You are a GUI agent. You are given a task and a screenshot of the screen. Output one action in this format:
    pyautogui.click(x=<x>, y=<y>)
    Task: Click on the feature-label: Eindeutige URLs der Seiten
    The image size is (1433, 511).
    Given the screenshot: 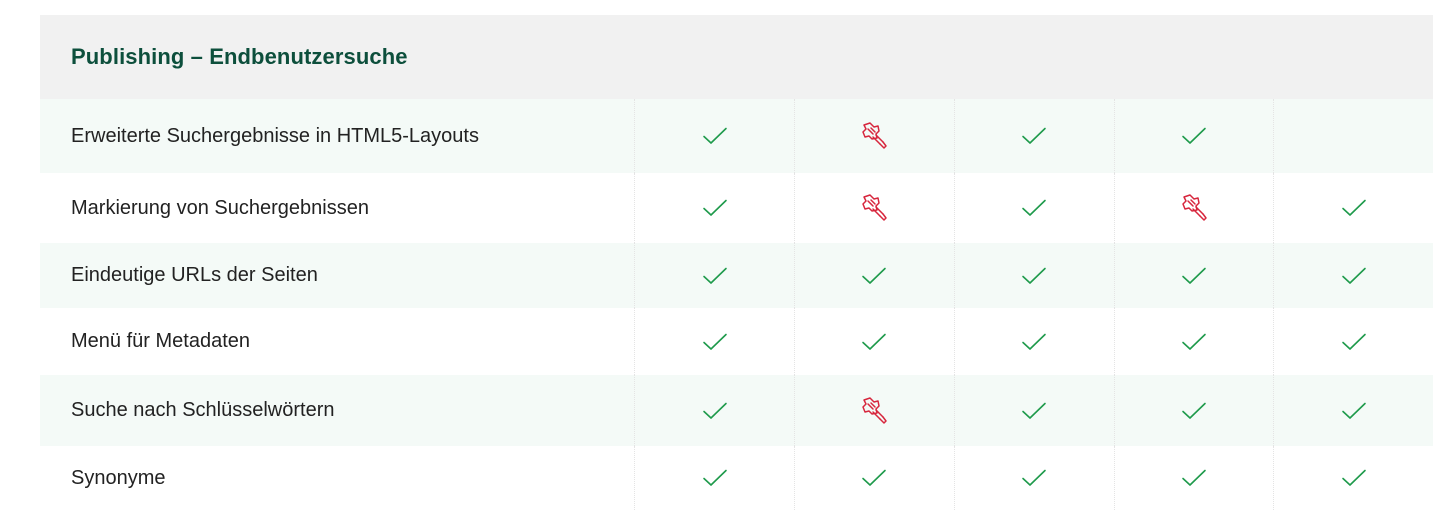 What is the action you would take?
    pyautogui.click(x=194, y=275)
    